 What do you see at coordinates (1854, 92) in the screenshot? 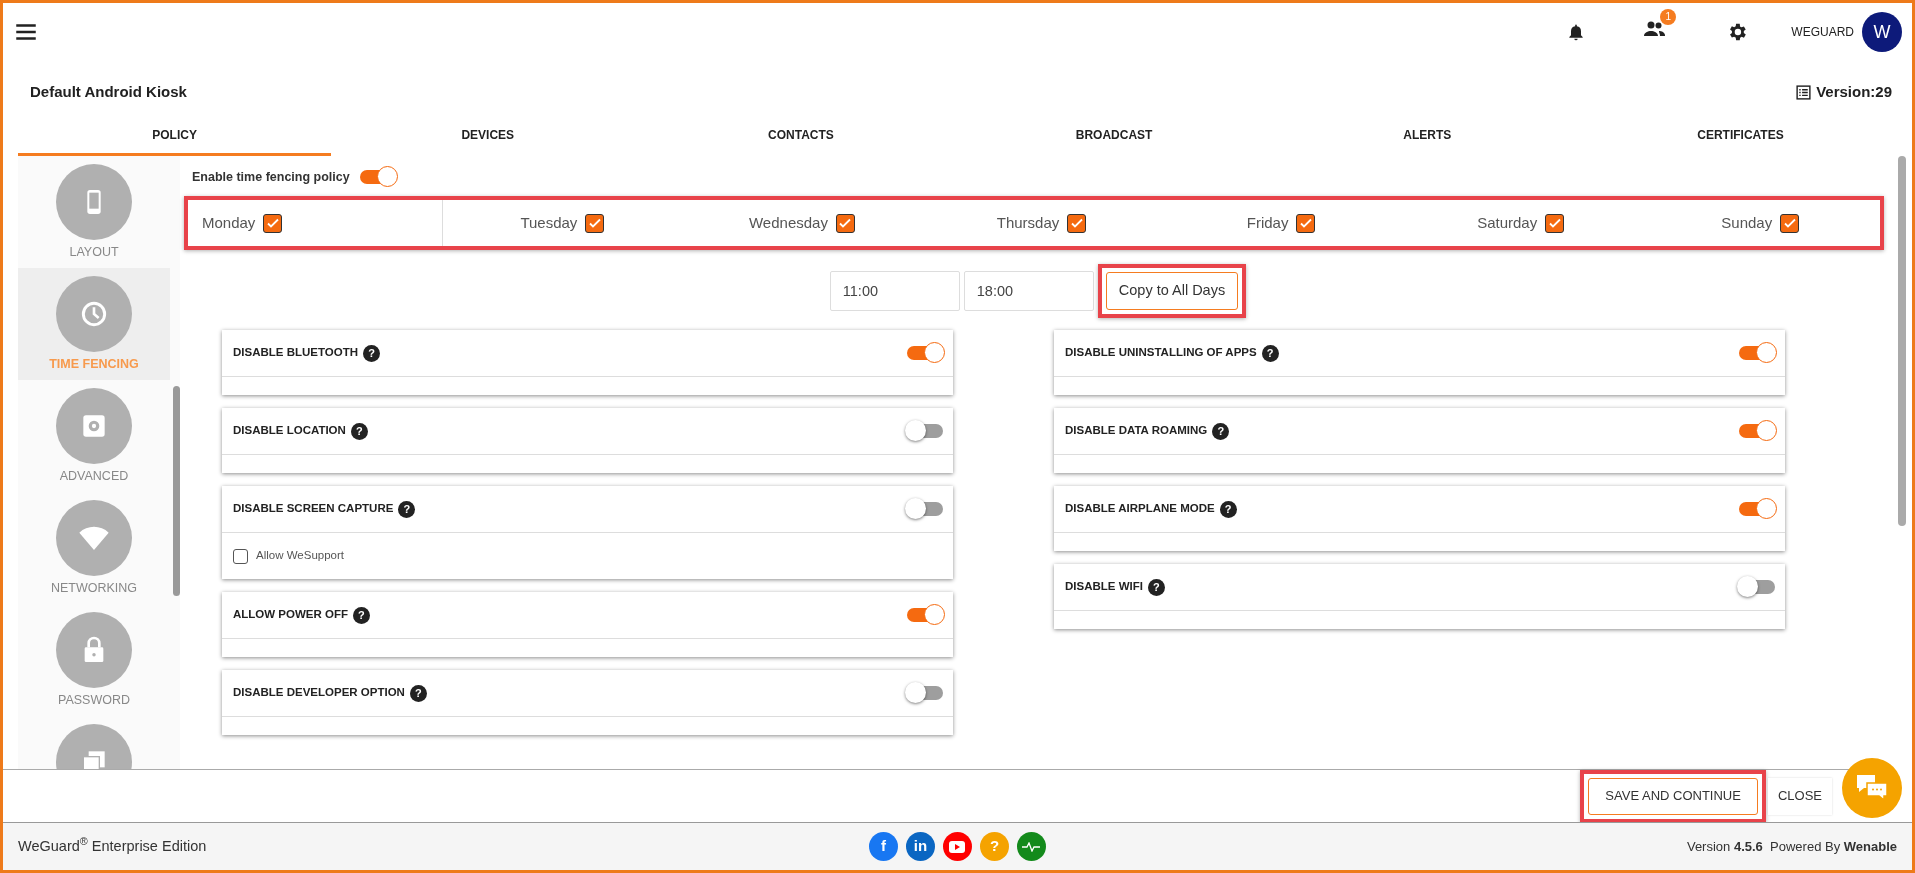
I see `version-label: Version:29` at bounding box center [1854, 92].